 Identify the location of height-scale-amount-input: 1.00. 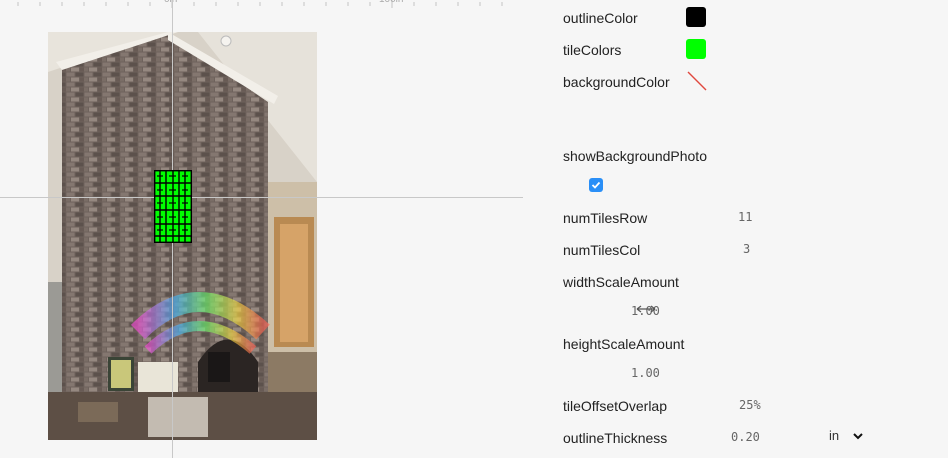
(645, 373).